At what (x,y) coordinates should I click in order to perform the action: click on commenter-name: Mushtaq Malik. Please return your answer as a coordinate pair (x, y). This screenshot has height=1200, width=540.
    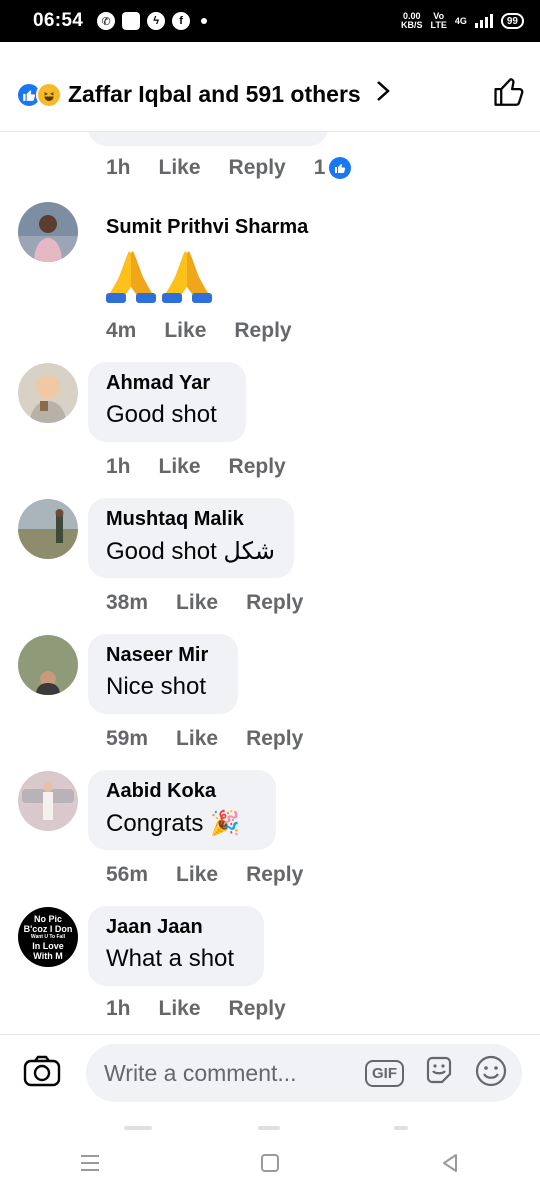
    Looking at the image, I should click on (191, 519).